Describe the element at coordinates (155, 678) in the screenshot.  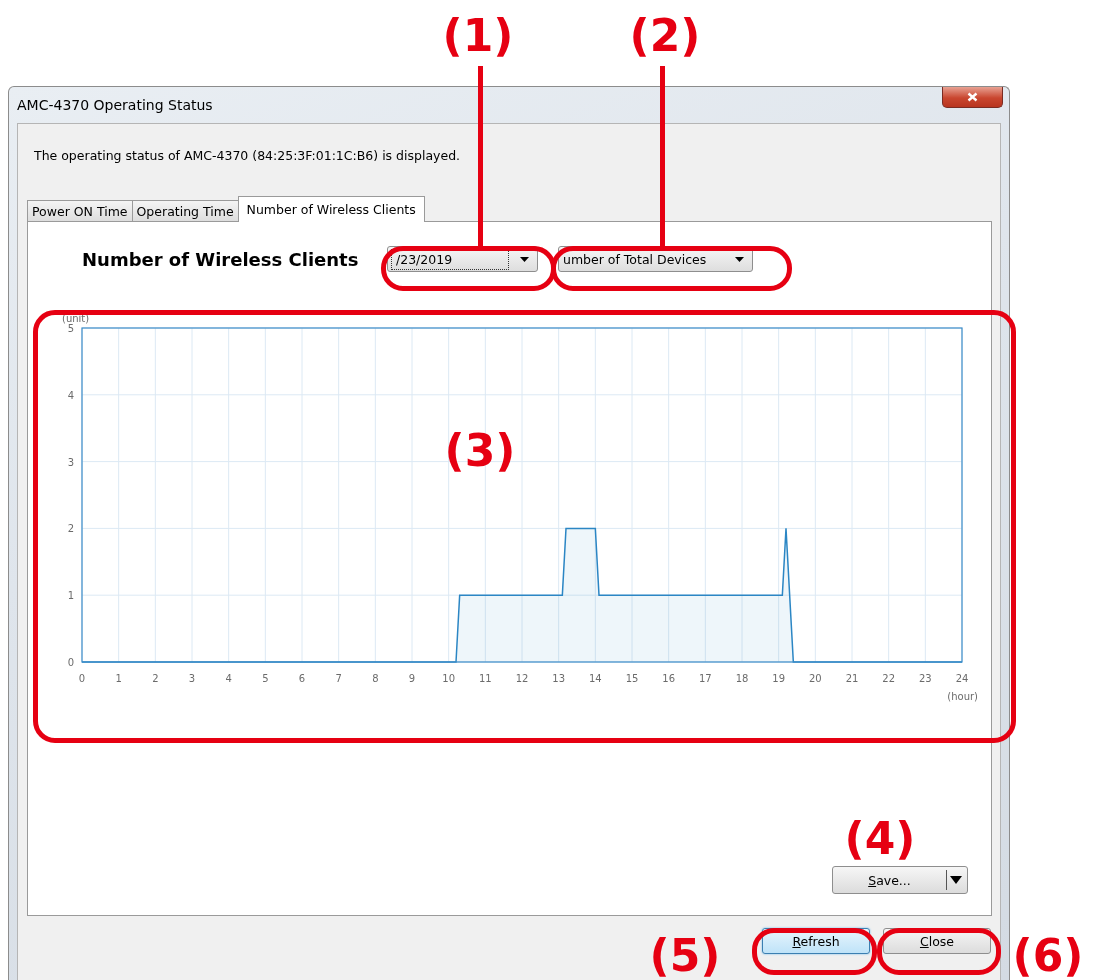
I see `x-tick-label: 2` at that location.